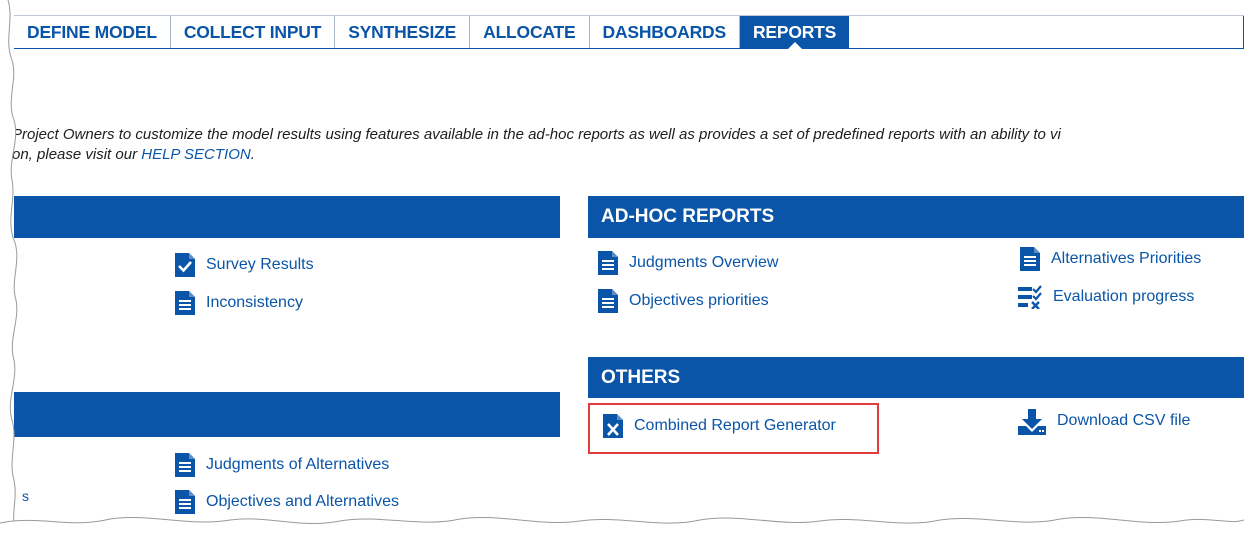 This screenshot has width=1244, height=533. I want to click on tab-label: COLLECT INPUT, so click(252, 31).